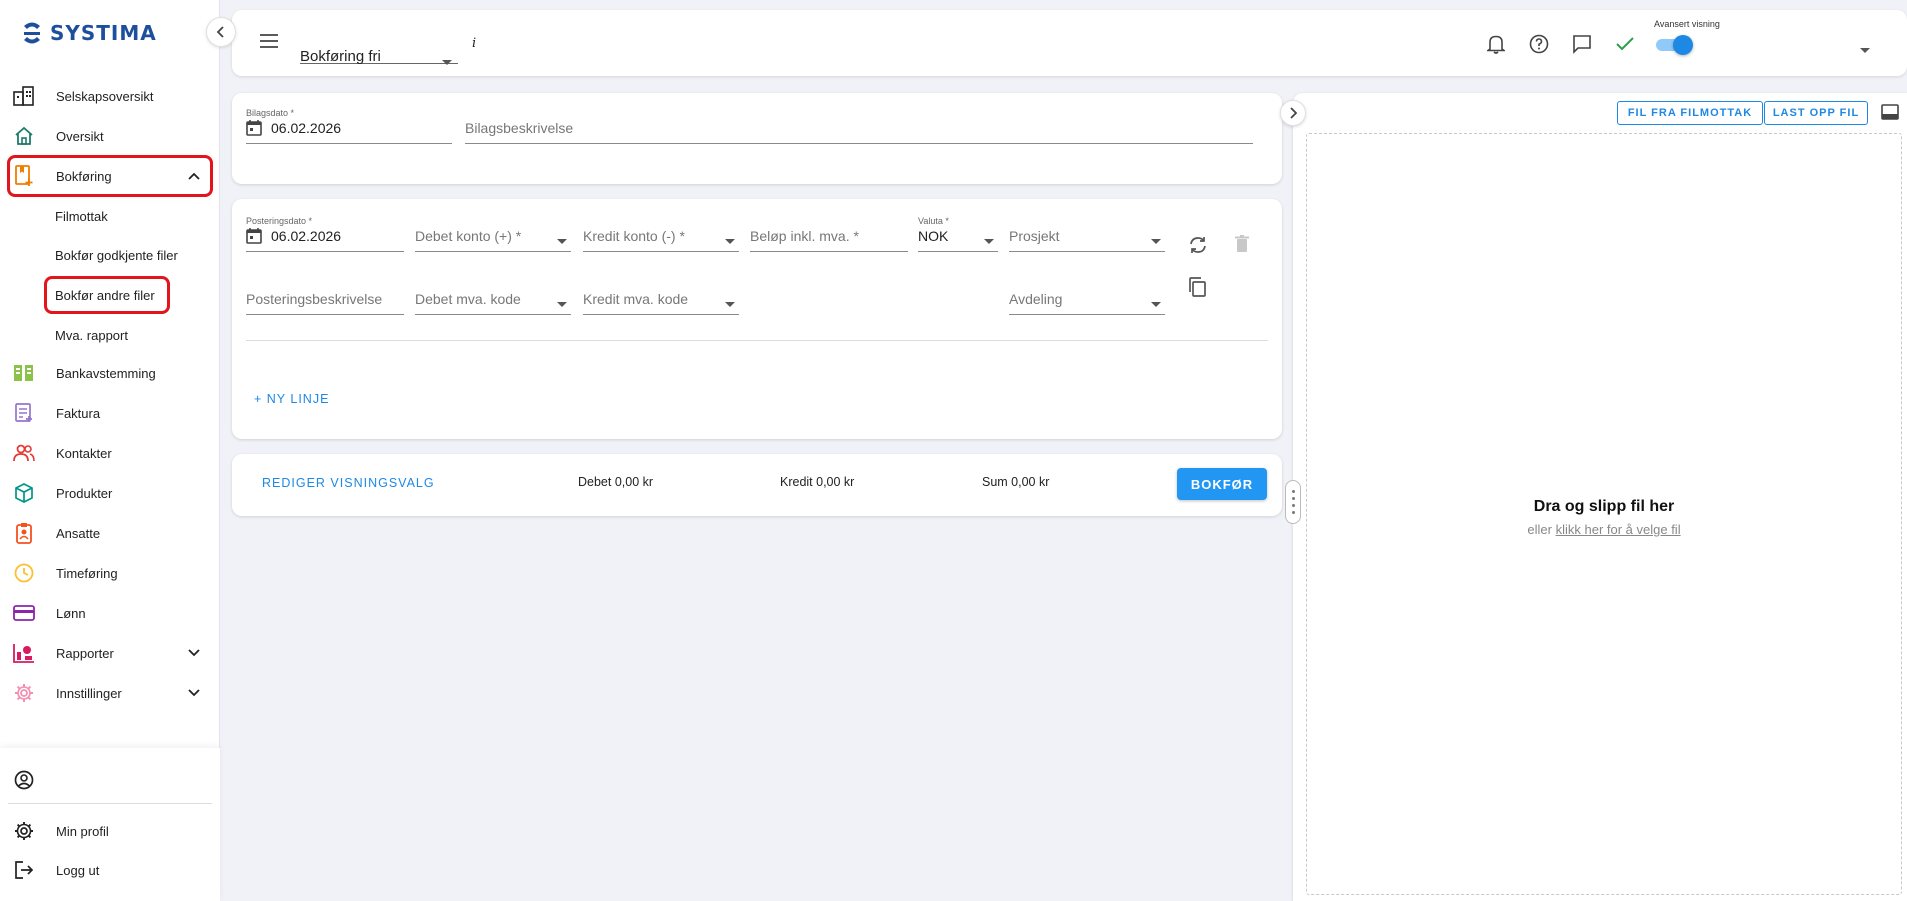 Image resolution: width=1907 pixels, height=901 pixels. Describe the element at coordinates (348, 483) in the screenshot. I see `edit-view-options-button: REDIGER VISNINGSVALG` at that location.